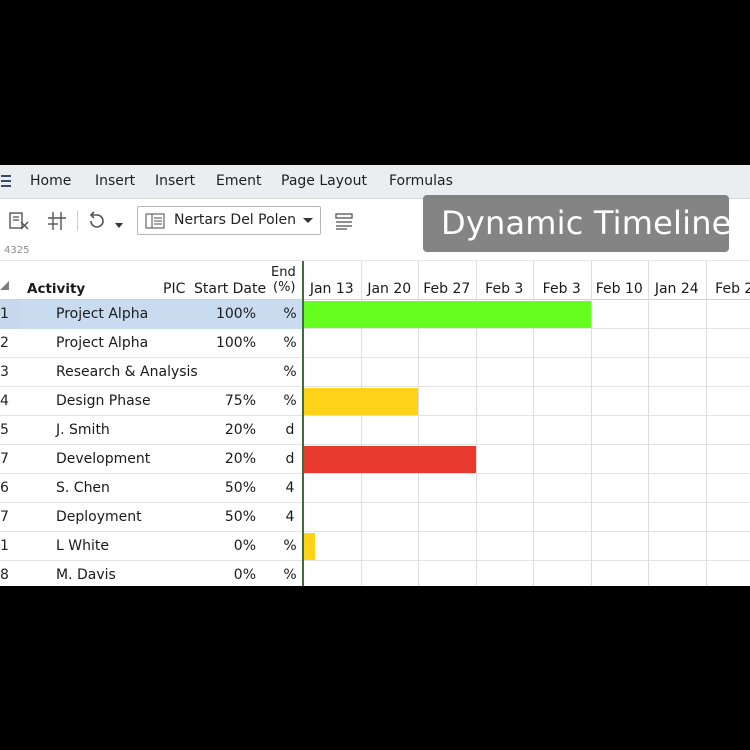 This screenshot has width=750, height=750. I want to click on activity-cell: Research & Analysis, so click(127, 372).